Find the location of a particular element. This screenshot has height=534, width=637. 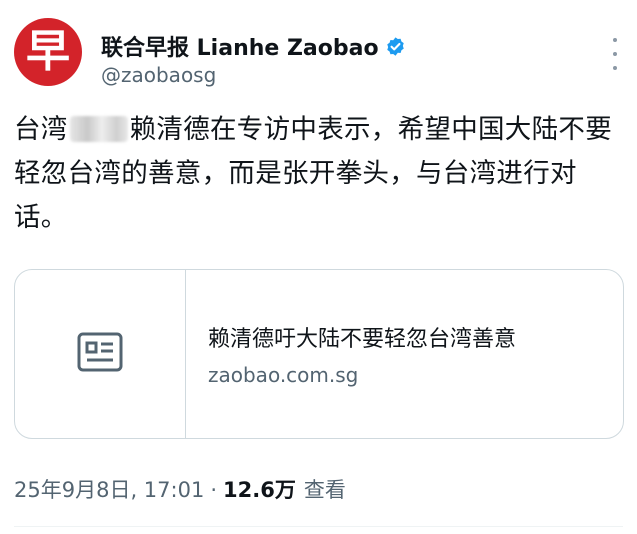

verified-badge-icon is located at coordinates (395, 46).